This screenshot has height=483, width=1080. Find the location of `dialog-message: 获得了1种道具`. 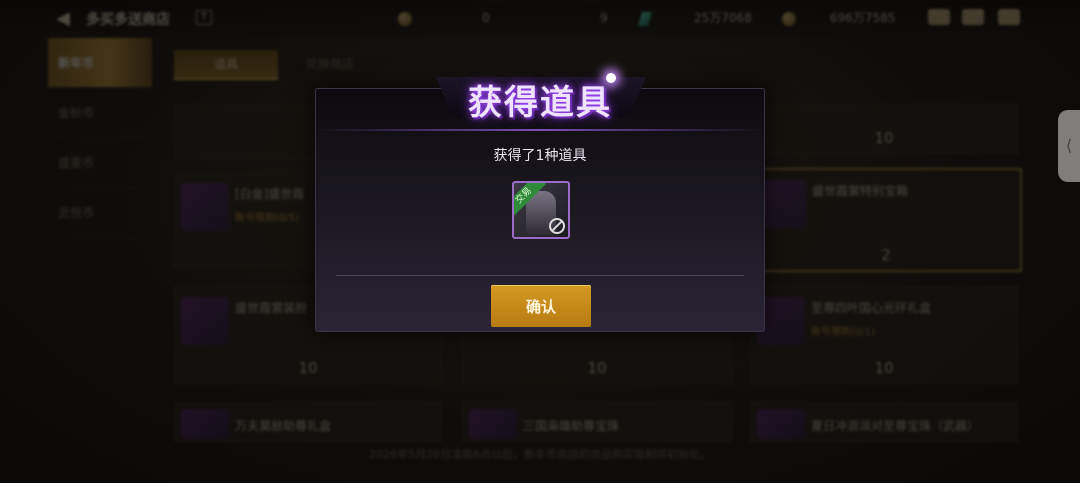

dialog-message: 获得了1种道具 is located at coordinates (540, 156).